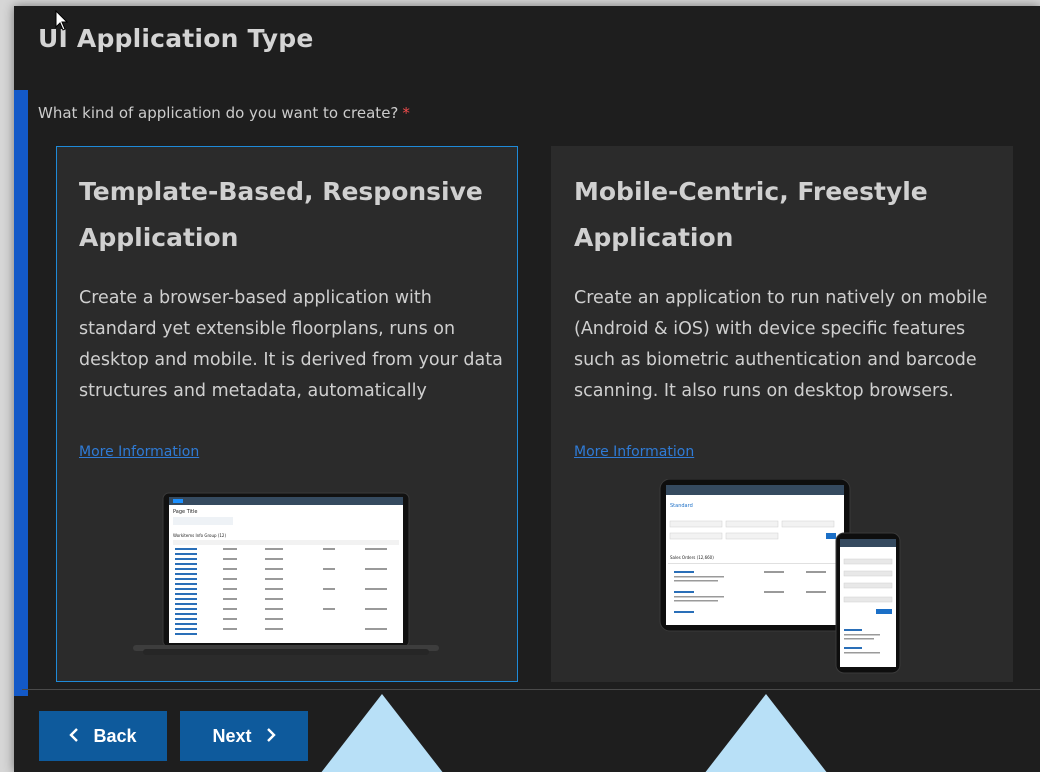 This screenshot has height=772, width=1040. What do you see at coordinates (780, 576) in the screenshot?
I see `tablet-phone-preview-image: Standard Sales Orders (12,660)` at bounding box center [780, 576].